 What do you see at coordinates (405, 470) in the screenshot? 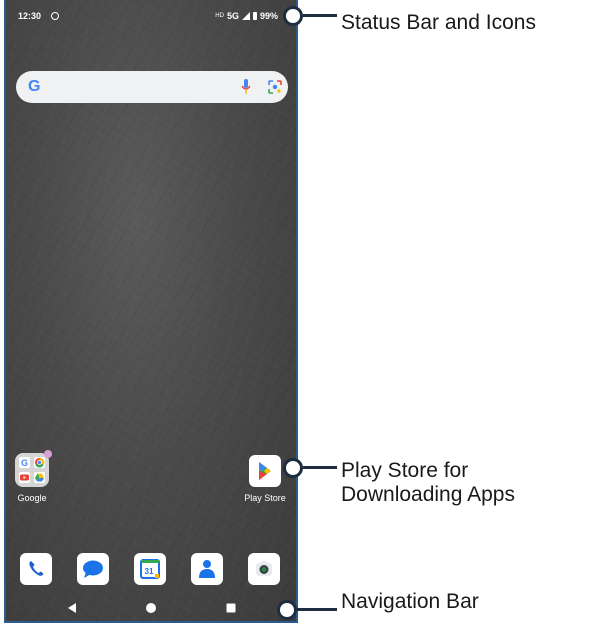
I see `callout-play-store-line1: Play Store for` at bounding box center [405, 470].